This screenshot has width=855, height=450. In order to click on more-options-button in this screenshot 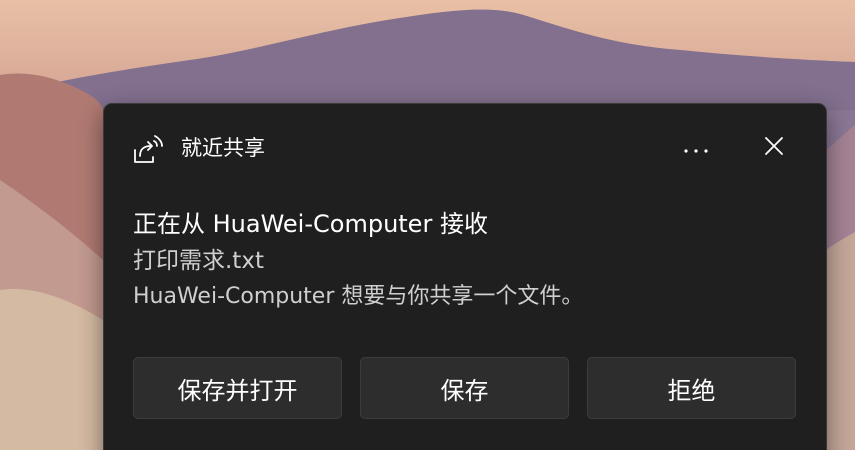, I will do `click(696, 148)`.